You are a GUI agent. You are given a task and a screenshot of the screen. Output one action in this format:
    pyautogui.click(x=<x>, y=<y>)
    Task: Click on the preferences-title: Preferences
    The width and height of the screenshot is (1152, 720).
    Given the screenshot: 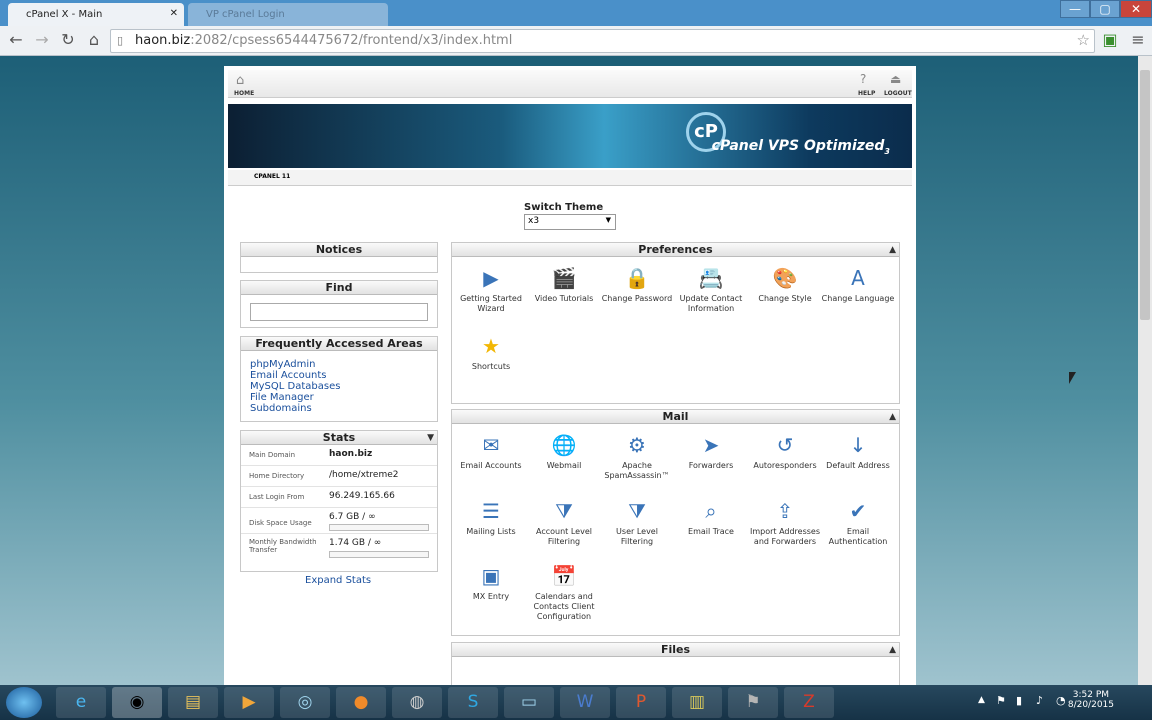 What is the action you would take?
    pyautogui.click(x=675, y=249)
    